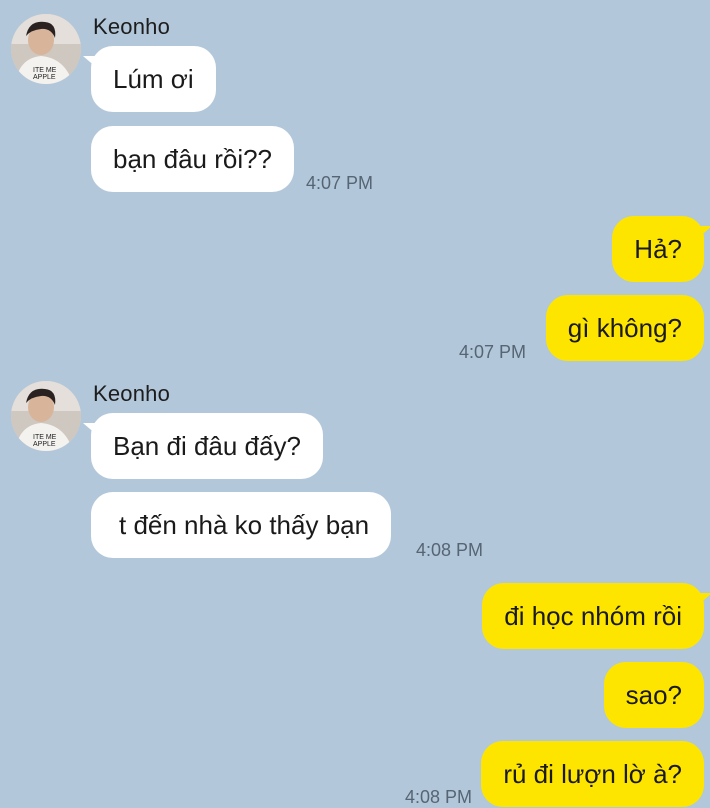 This screenshot has width=710, height=808. I want to click on outgoing-message-bubble: đi học nhóm rồi, so click(596, 616).